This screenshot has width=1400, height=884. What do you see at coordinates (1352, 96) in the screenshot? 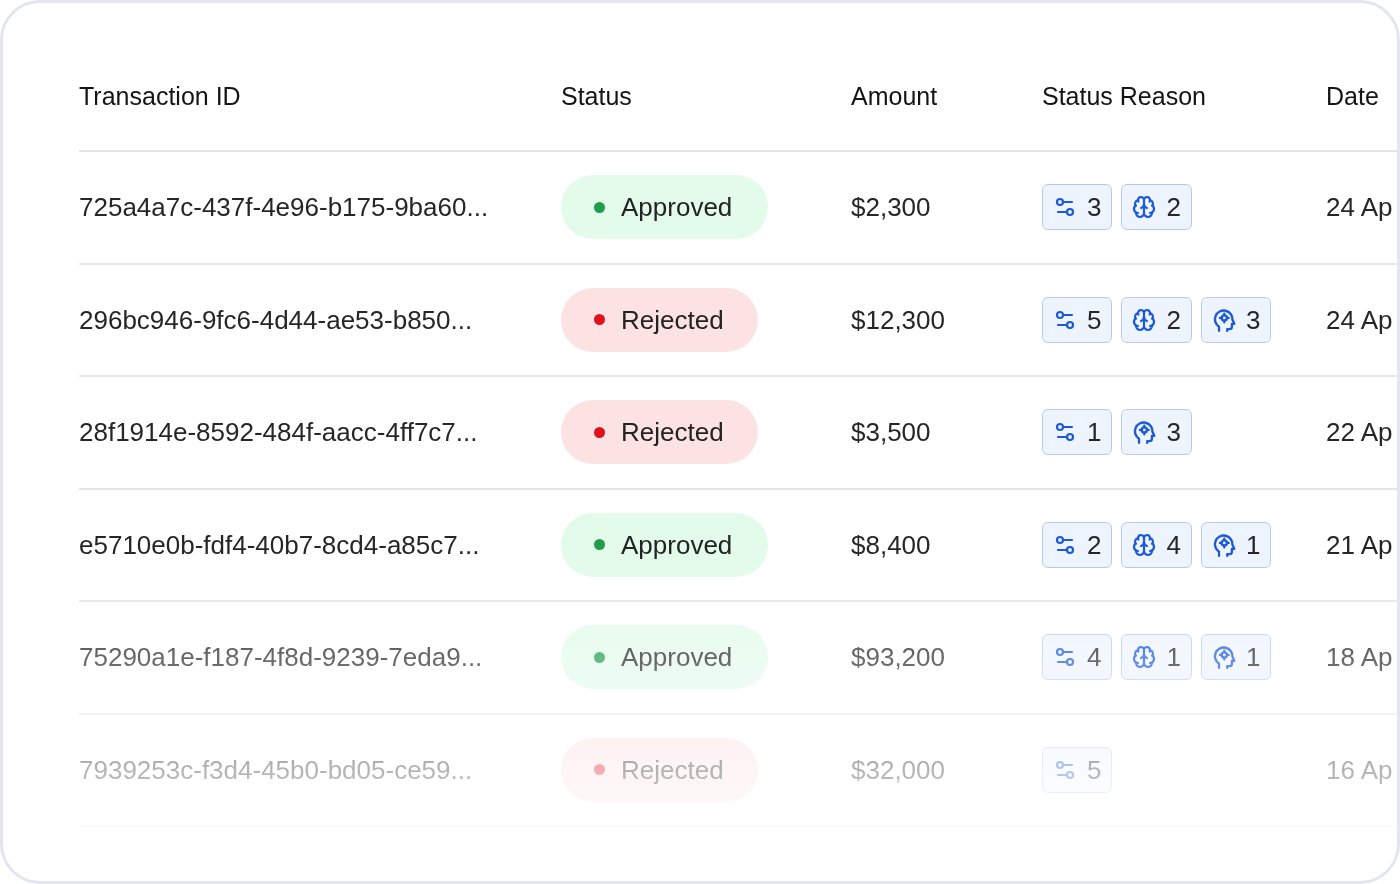
I see `column-header: Date` at bounding box center [1352, 96].